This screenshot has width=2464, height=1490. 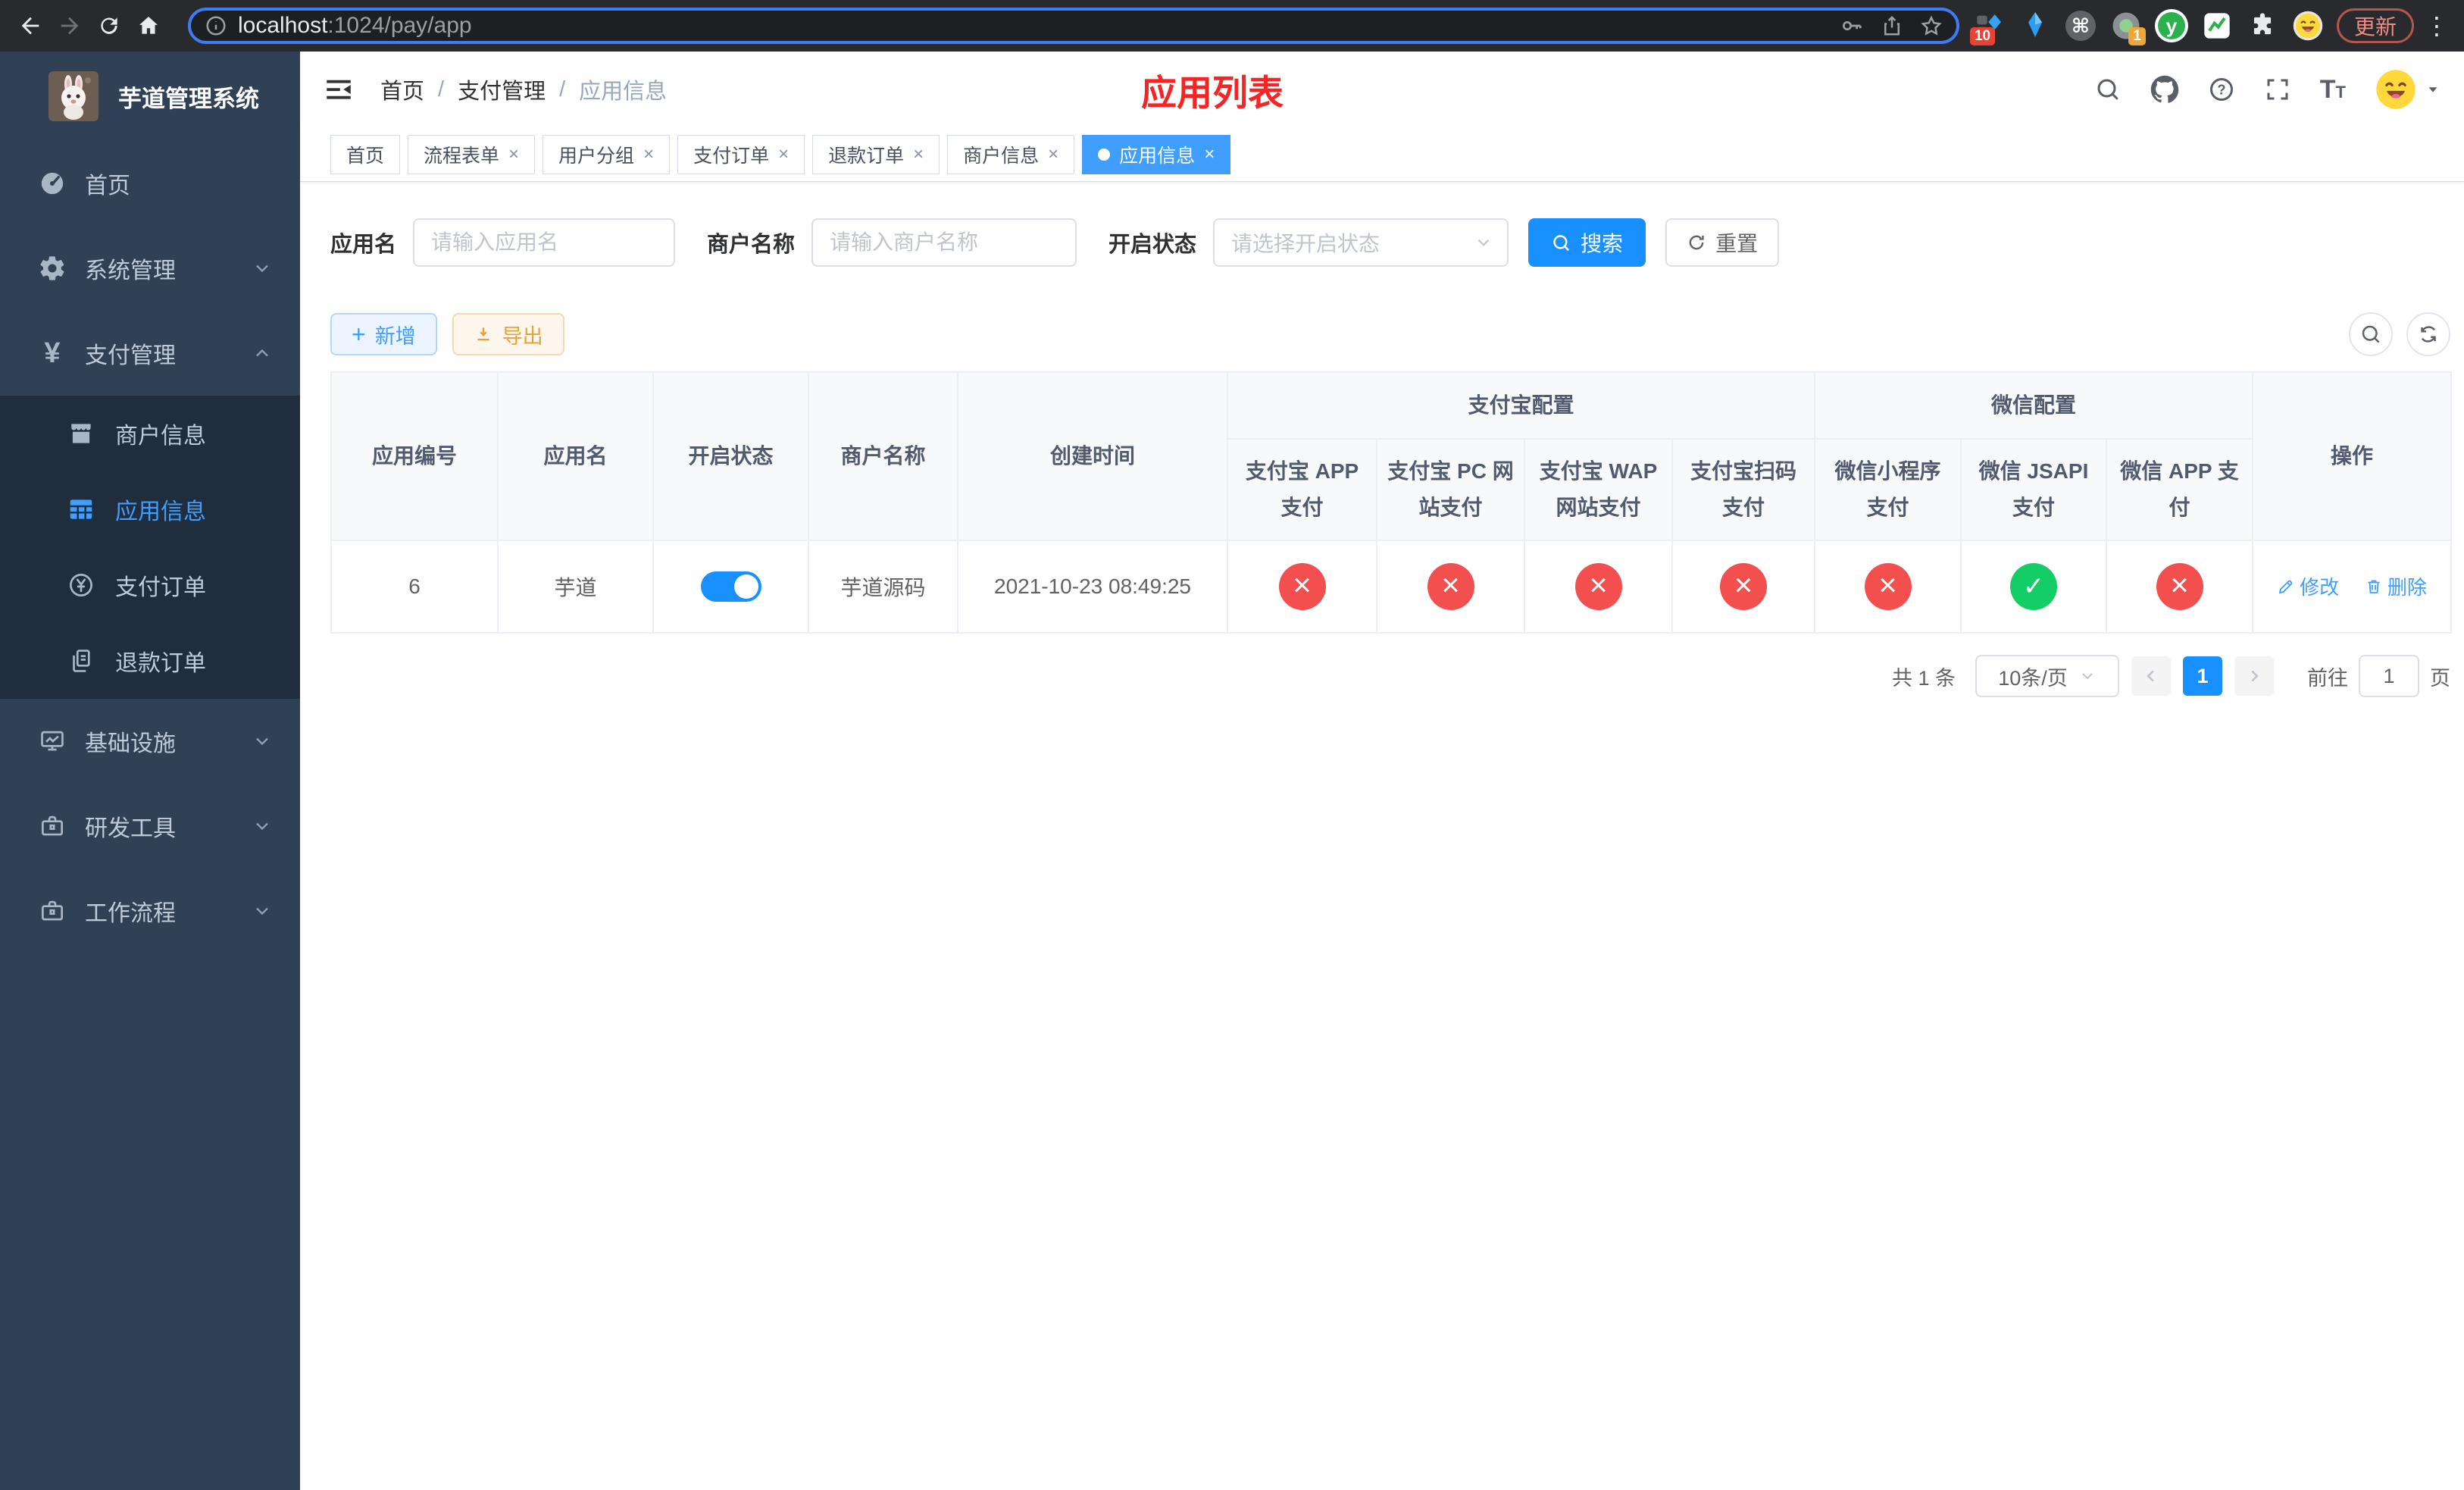 What do you see at coordinates (150, 353) in the screenshot?
I see `sidebar-item-payment: ¥ 支付管理` at bounding box center [150, 353].